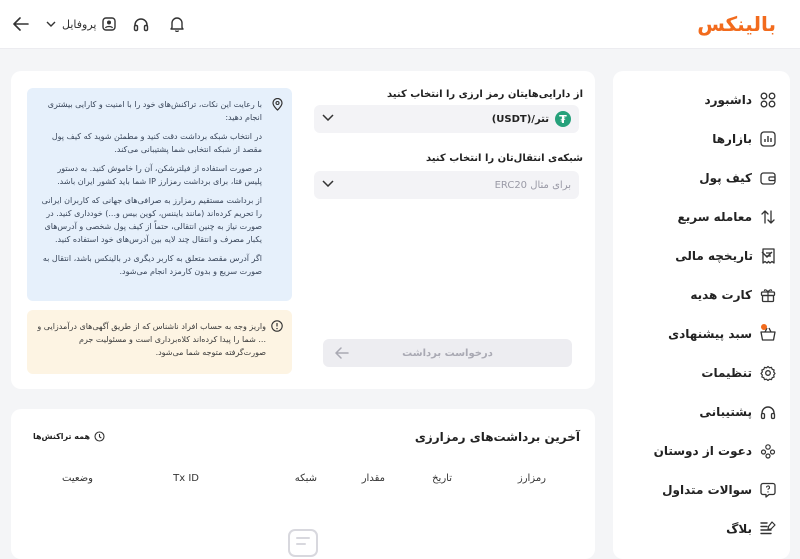 The height and width of the screenshot is (559, 800). What do you see at coordinates (701, 100) in the screenshot?
I see `sidebar-item-dashboard: داشبورد` at bounding box center [701, 100].